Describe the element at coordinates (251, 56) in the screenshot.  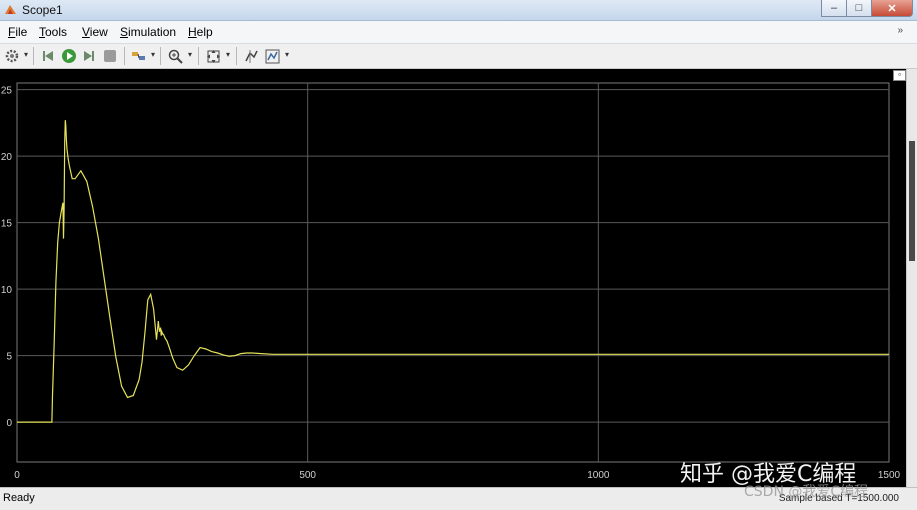
I see `cursor-measure-icon` at that location.